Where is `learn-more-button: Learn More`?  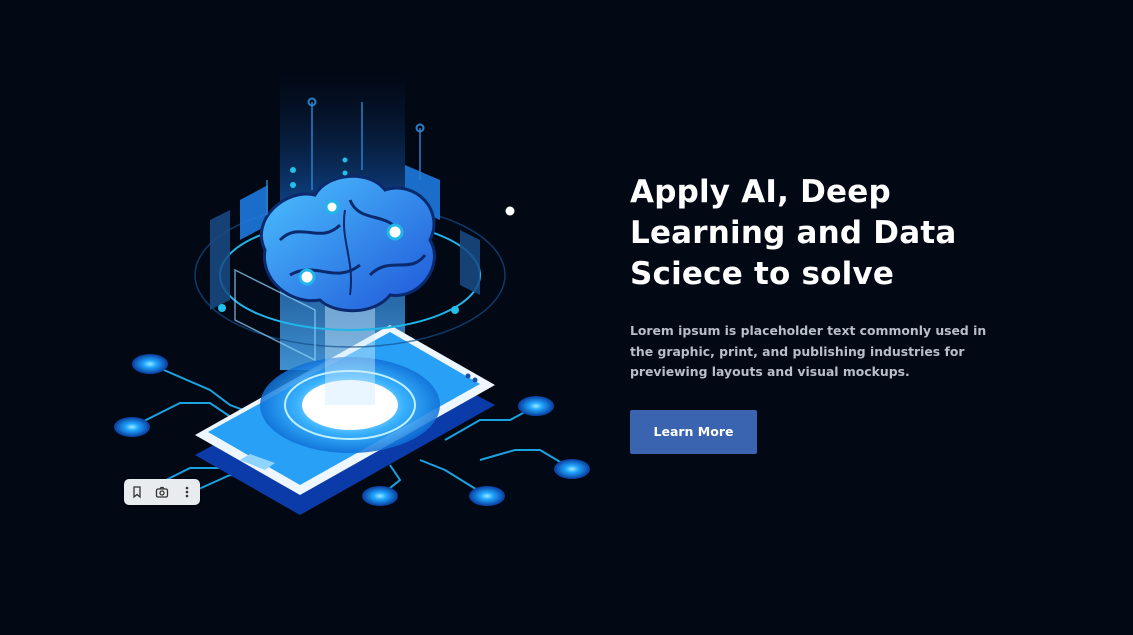 learn-more-button: Learn More is located at coordinates (693, 431).